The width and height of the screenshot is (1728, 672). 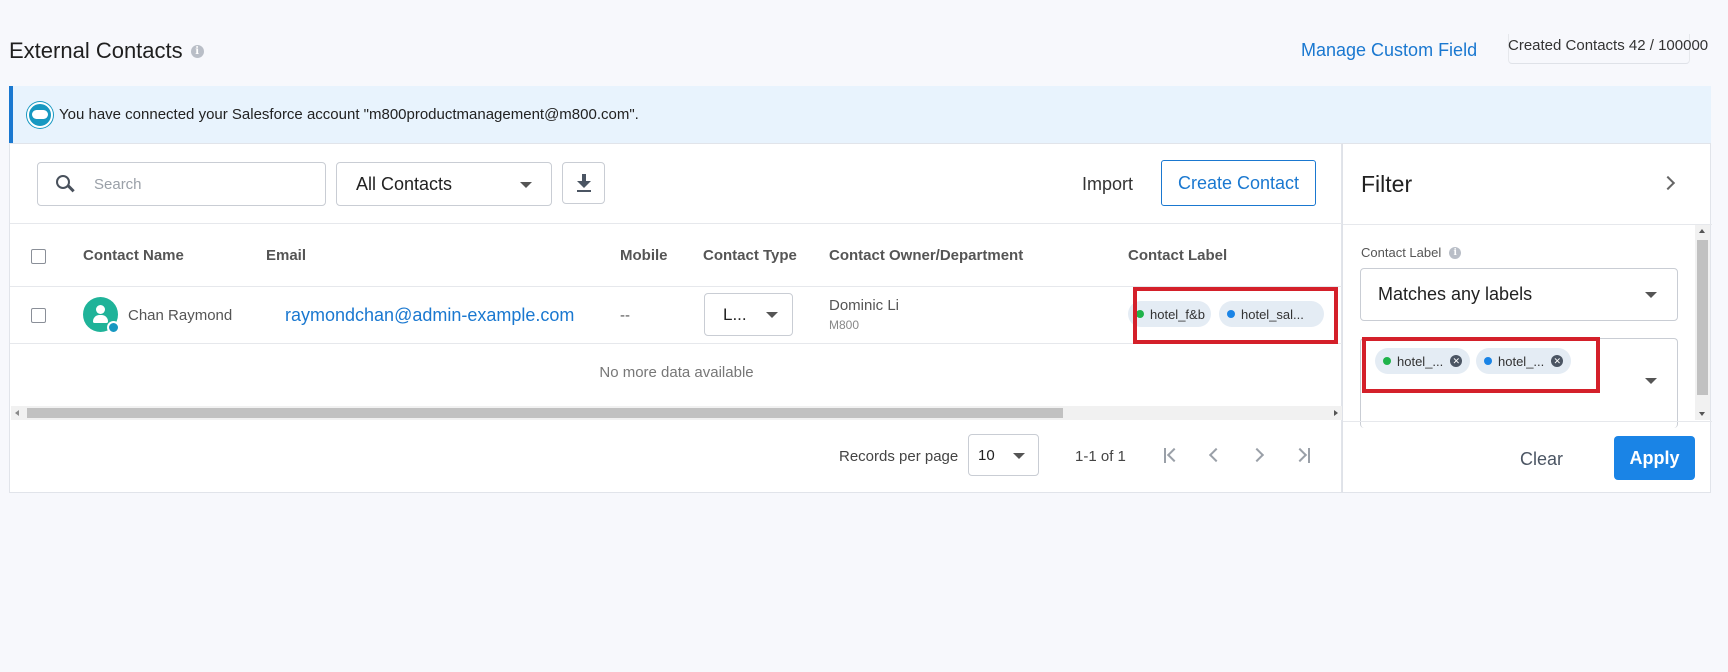 What do you see at coordinates (1481, 365) in the screenshot?
I see `filter-chips-highlight-box` at bounding box center [1481, 365].